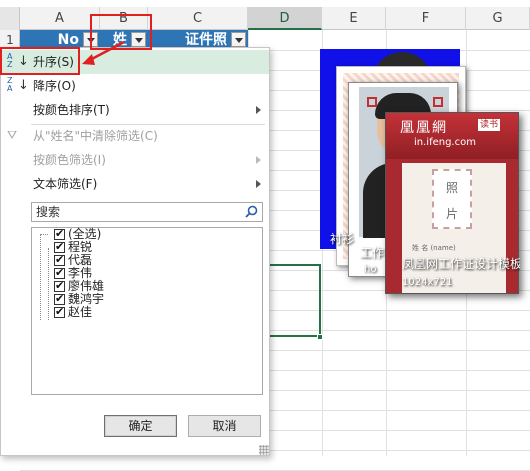 The height and width of the screenshot is (471, 530). Describe the element at coordinates (498, 18) in the screenshot. I see `column-header-g: G` at that location.